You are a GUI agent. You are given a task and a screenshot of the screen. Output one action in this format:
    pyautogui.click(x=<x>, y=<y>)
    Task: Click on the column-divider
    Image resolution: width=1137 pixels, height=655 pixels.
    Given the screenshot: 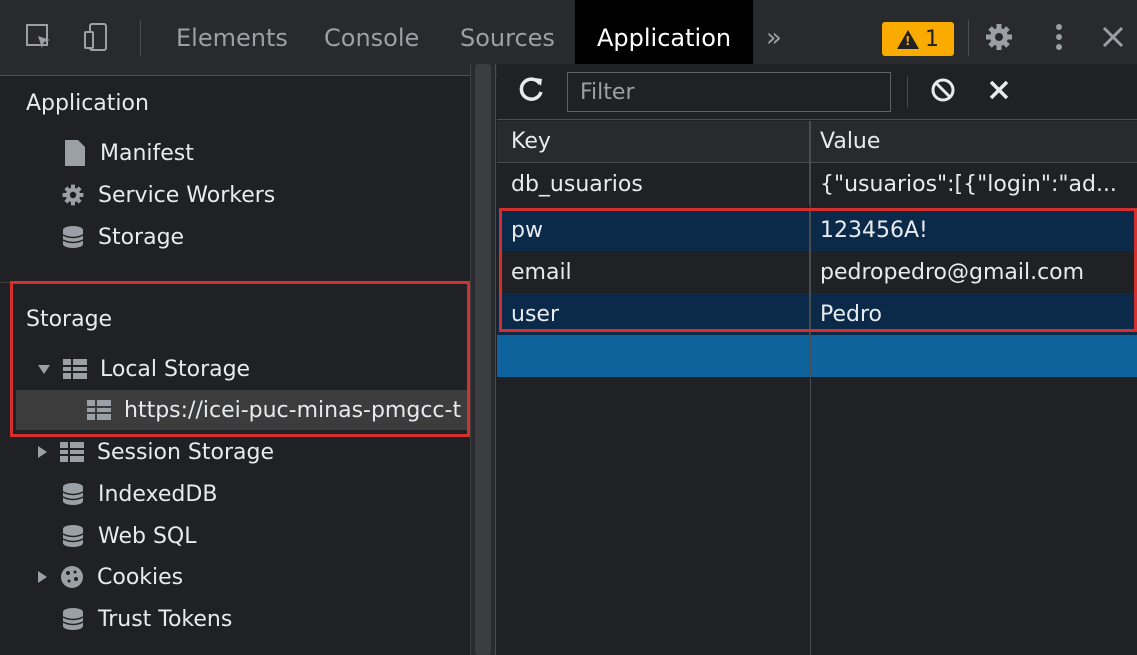 What is the action you would take?
    pyautogui.click(x=810, y=388)
    